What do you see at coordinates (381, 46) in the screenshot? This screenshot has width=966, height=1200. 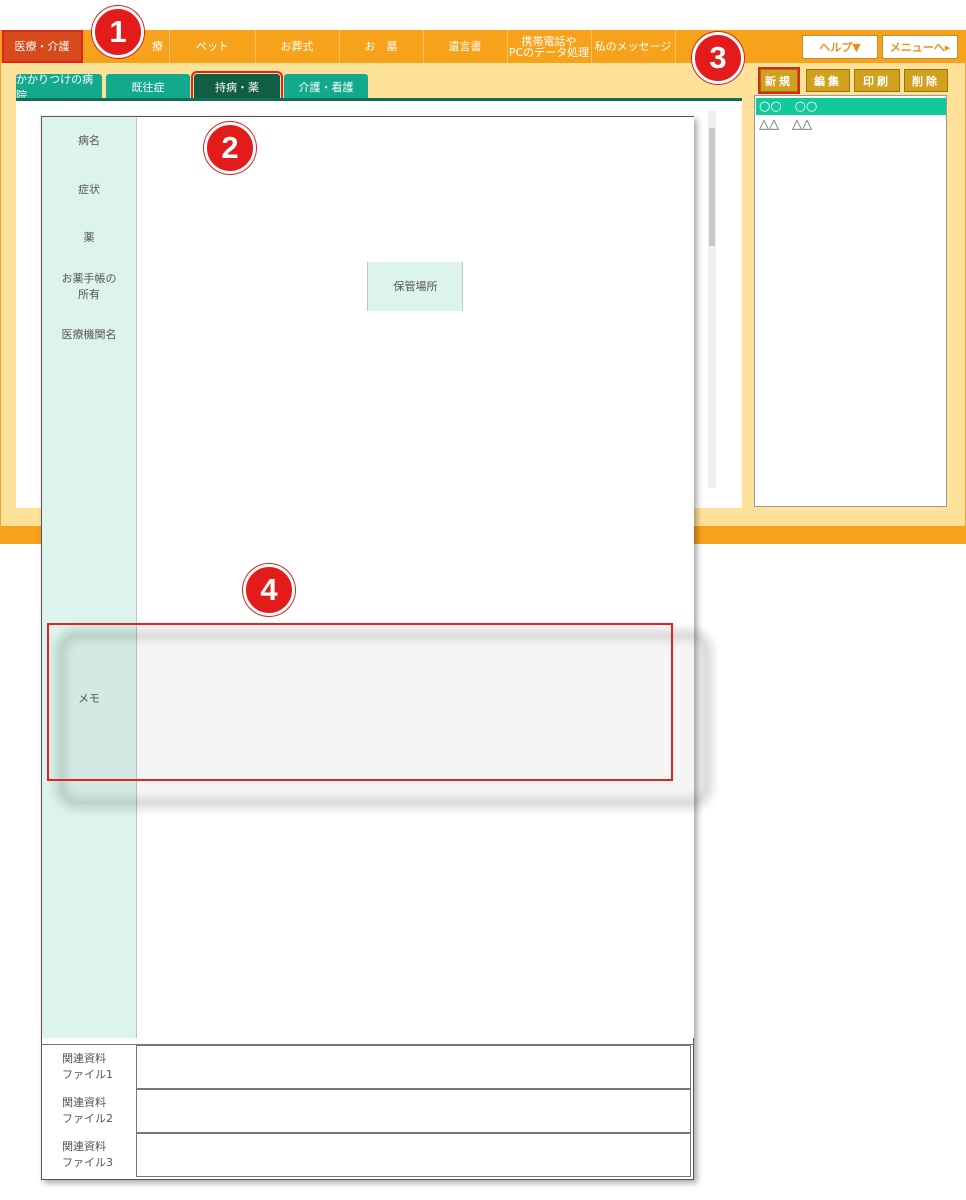 I see `nav-grave: お 墓` at bounding box center [381, 46].